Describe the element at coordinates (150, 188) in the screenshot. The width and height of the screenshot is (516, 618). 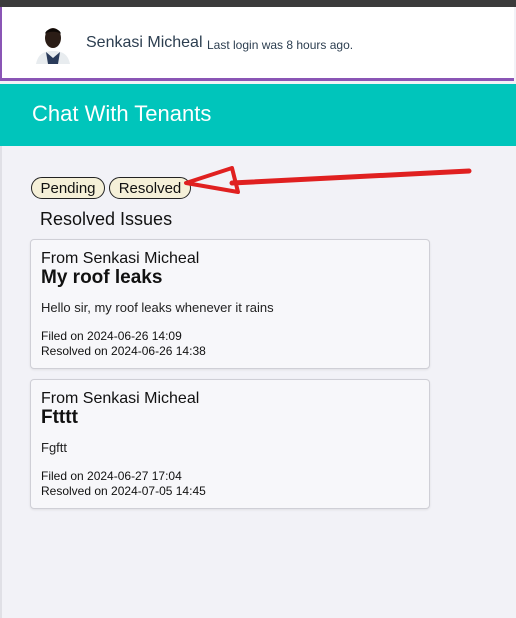
I see `resolved-tab-button: Resolved` at that location.